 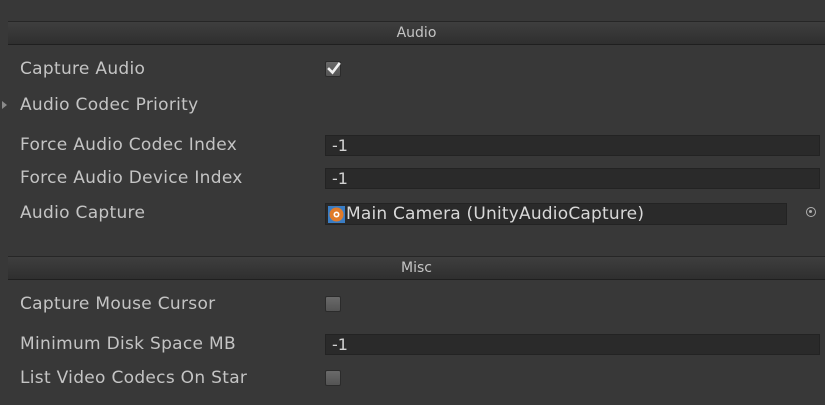 I want to click on force-audio-codec-index-row: Force Audio Codec Index -1, so click(x=412, y=145).